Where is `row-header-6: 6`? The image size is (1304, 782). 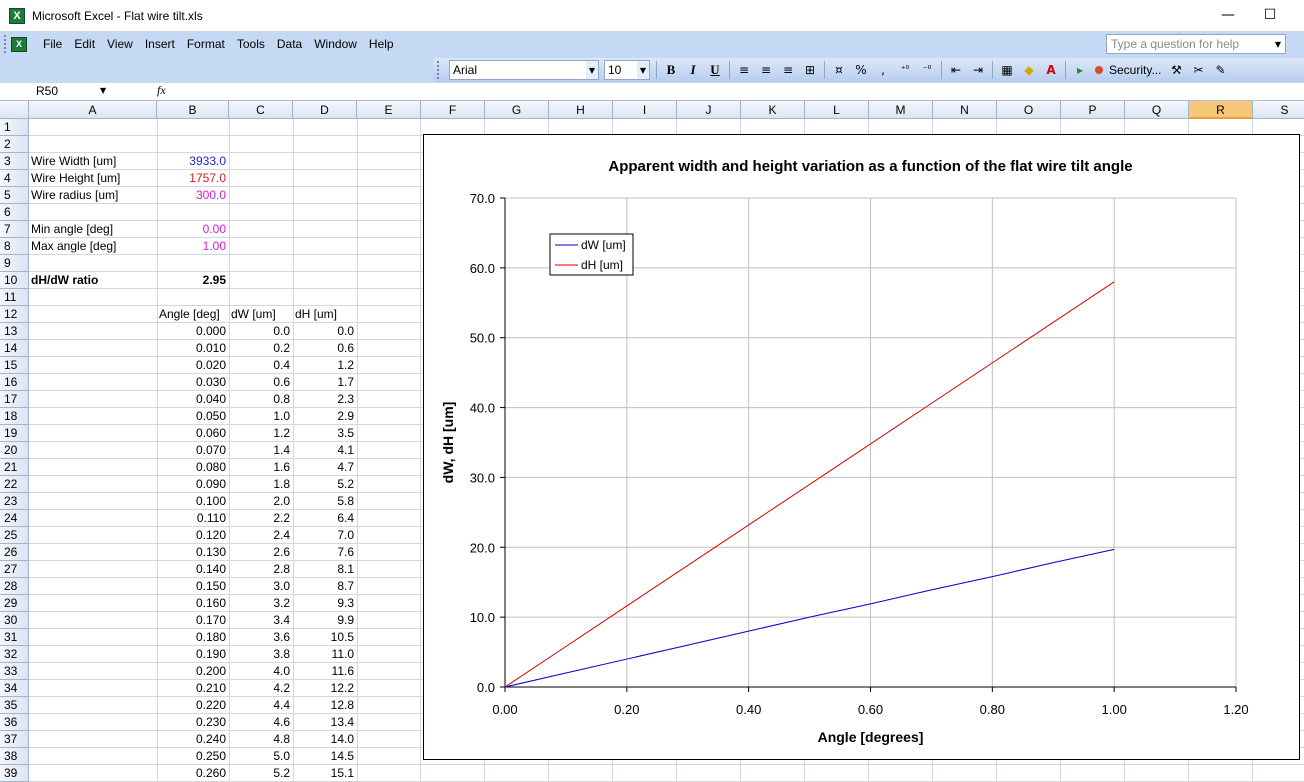 row-header-6: 6 is located at coordinates (14, 212).